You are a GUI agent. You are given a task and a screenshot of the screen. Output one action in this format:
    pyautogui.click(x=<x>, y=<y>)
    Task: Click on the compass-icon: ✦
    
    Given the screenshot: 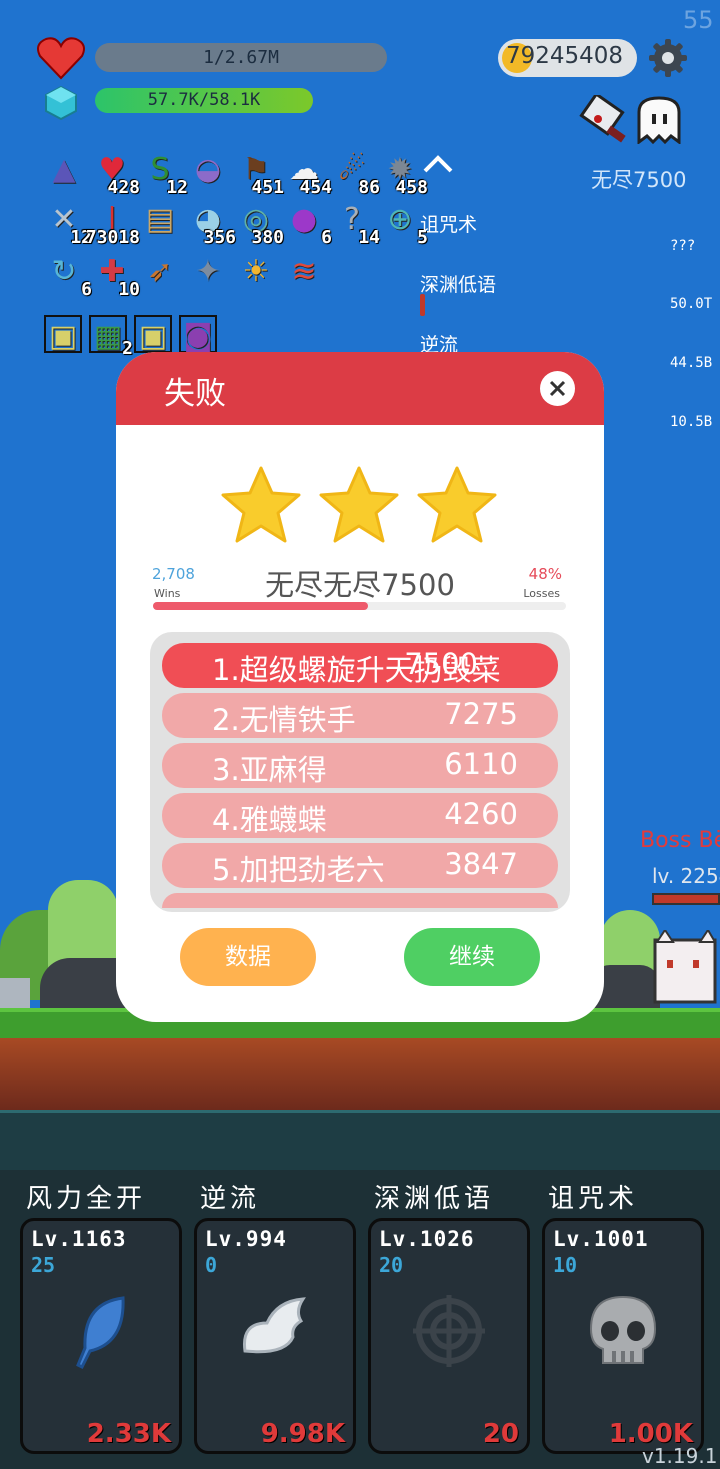 What is the action you would take?
    pyautogui.click(x=208, y=271)
    